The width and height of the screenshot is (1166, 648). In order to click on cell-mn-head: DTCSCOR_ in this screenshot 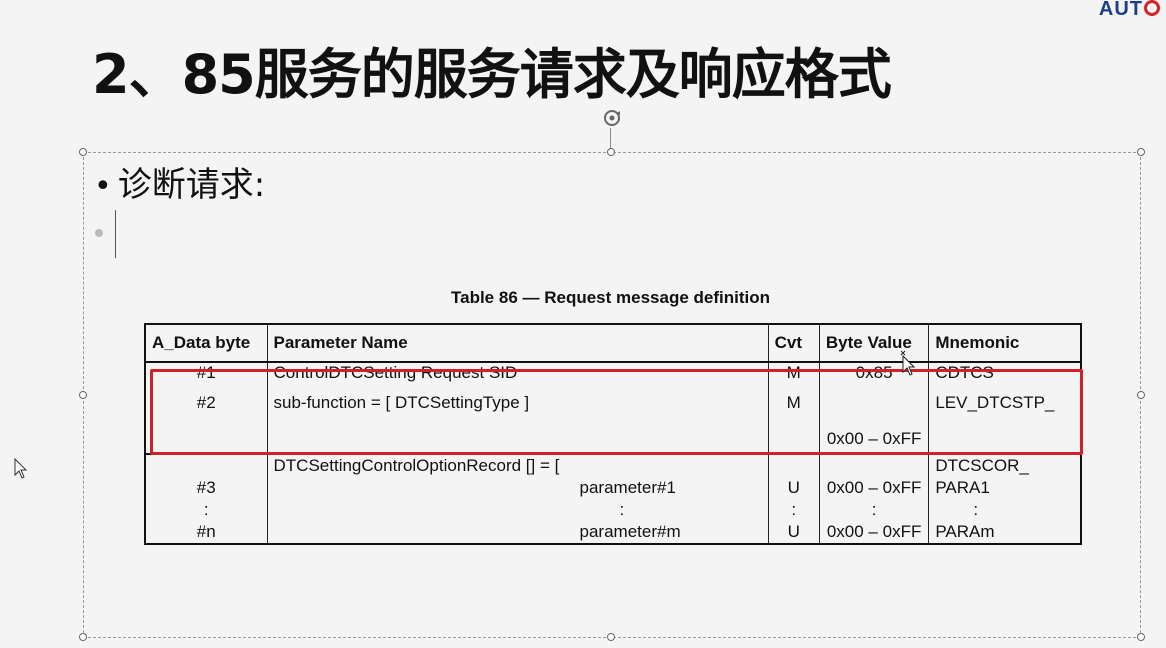, I will do `click(982, 465)`.